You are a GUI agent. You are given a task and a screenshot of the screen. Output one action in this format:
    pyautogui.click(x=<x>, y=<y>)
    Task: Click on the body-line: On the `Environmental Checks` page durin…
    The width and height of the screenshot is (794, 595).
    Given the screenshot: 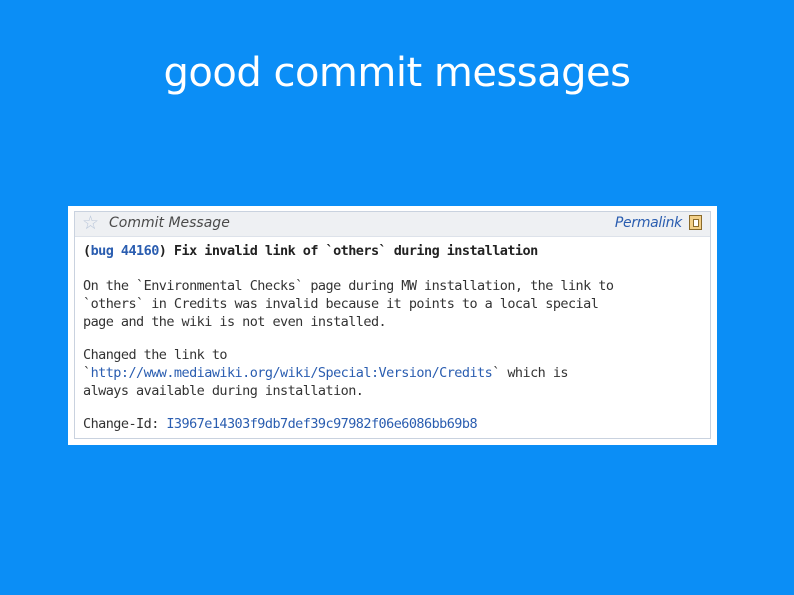 What is the action you would take?
    pyautogui.click(x=348, y=286)
    